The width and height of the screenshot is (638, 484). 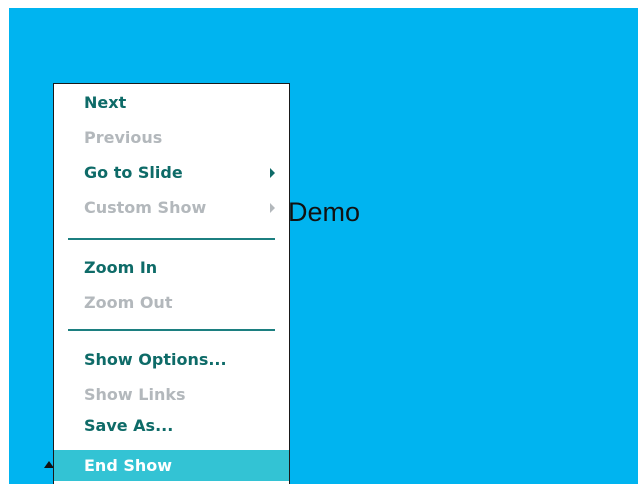 I want to click on menu-item-custom-show-label: Custom Show, so click(x=145, y=207).